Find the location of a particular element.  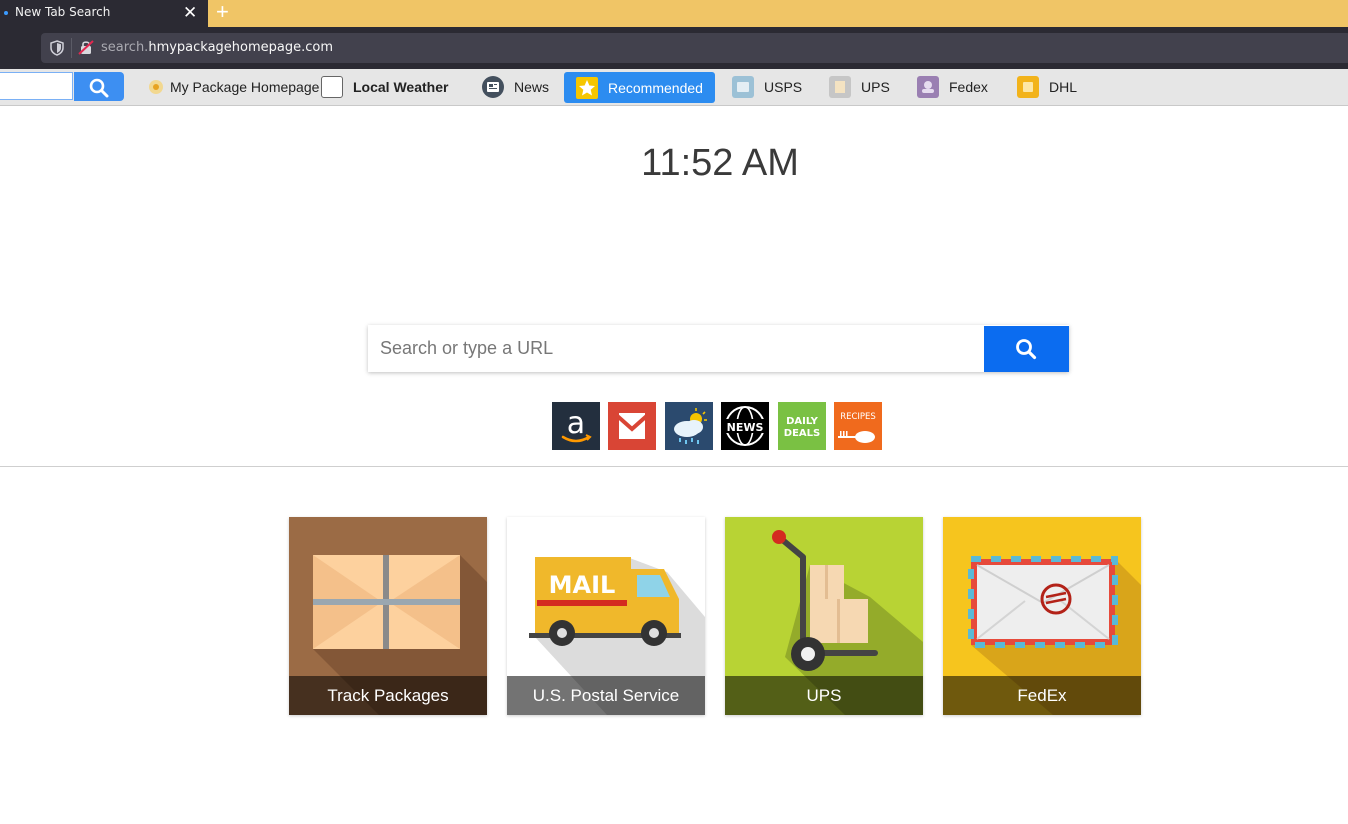

deals-label: DEALS is located at coordinates (802, 433).